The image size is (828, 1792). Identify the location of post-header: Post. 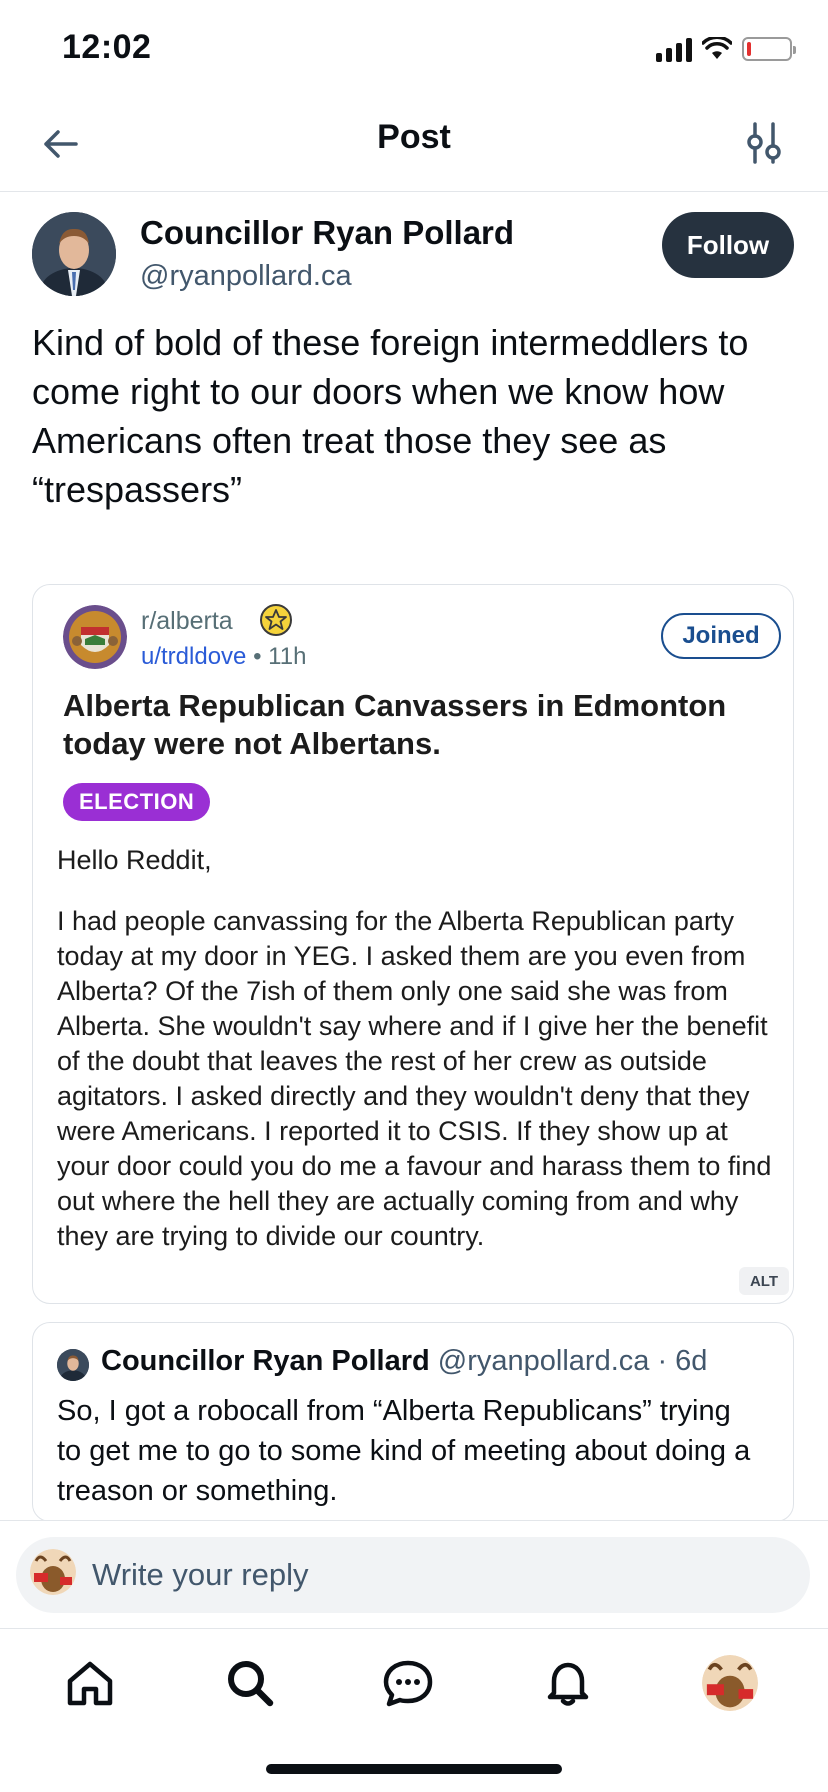
(414, 144).